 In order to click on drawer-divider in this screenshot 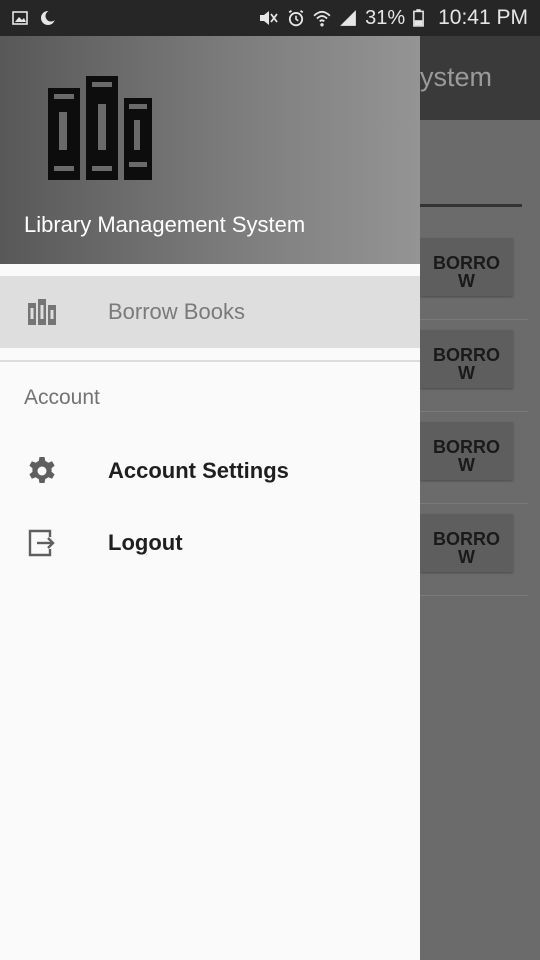, I will do `click(210, 361)`.